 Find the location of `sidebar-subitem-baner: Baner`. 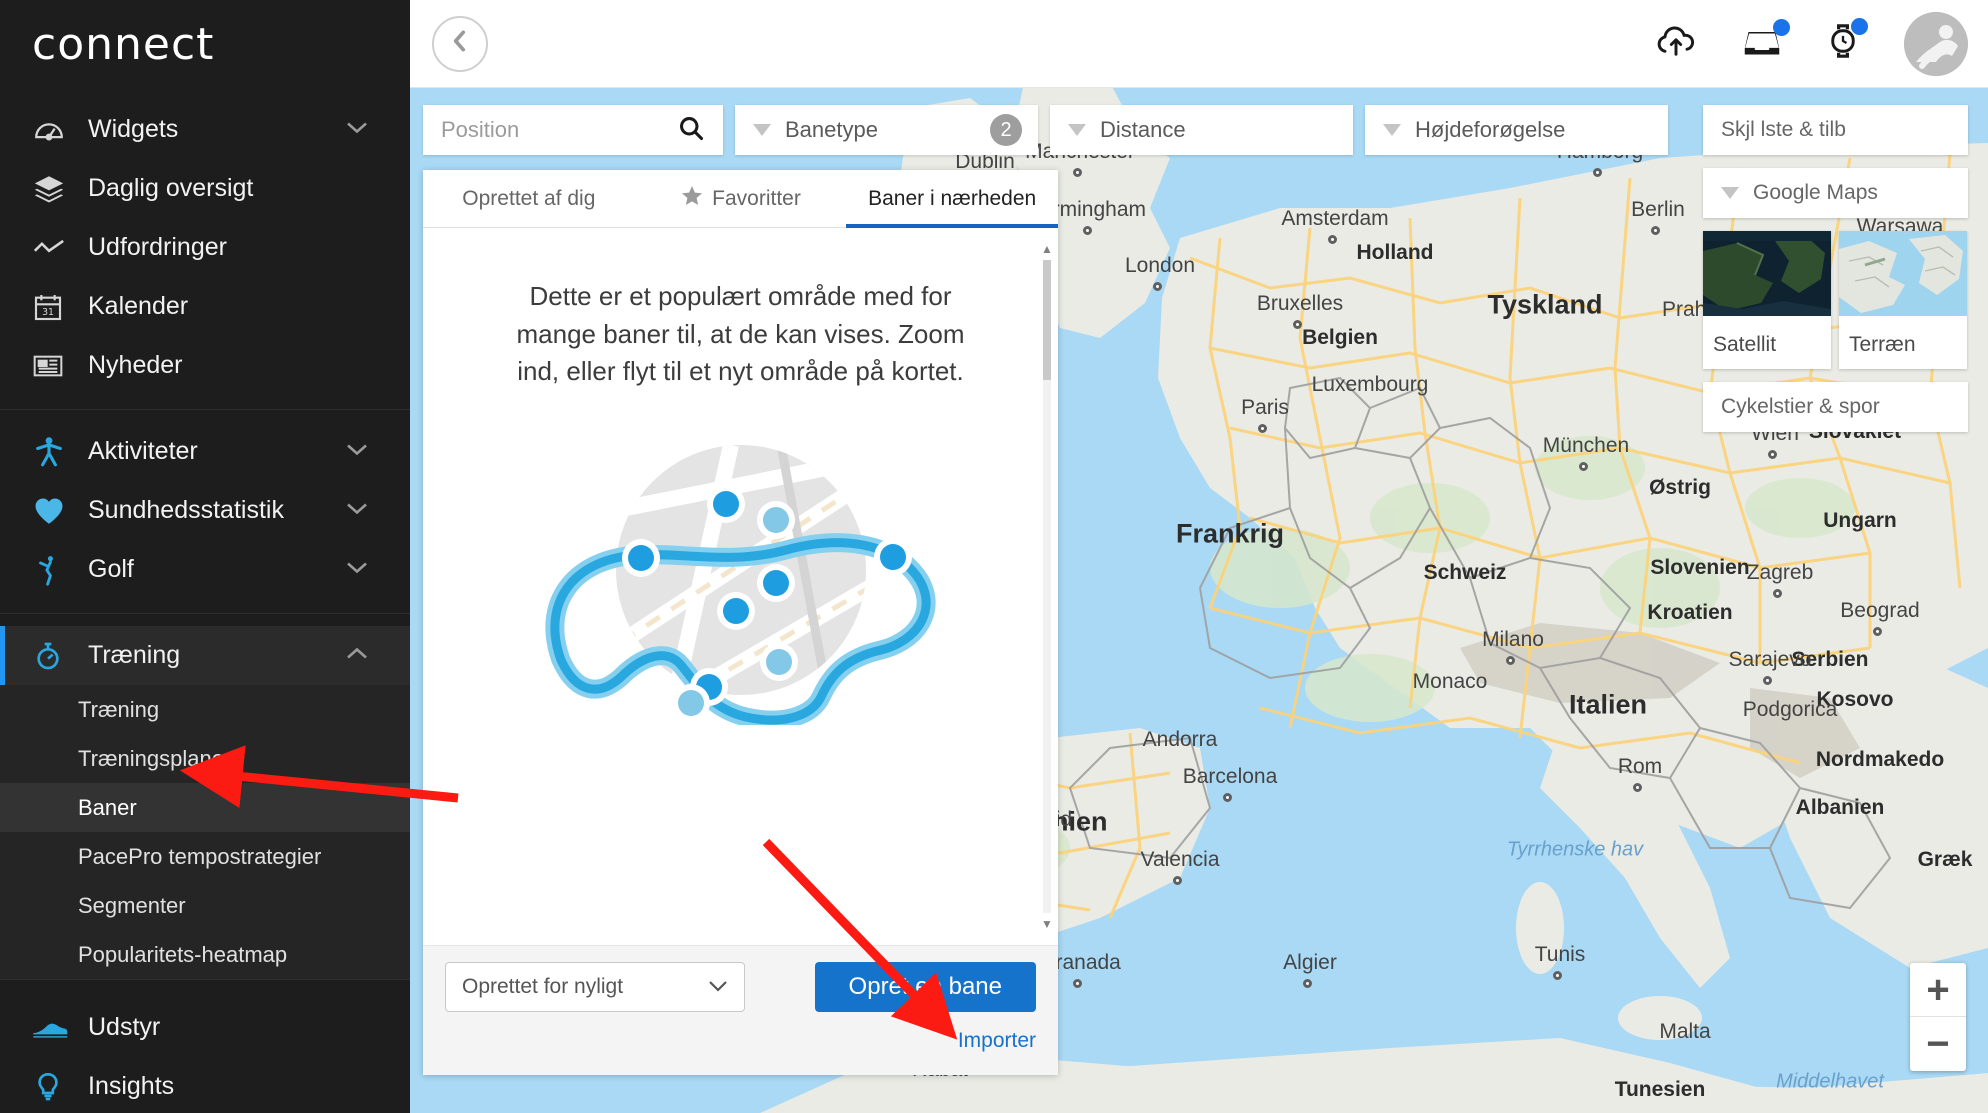

sidebar-subitem-baner: Baner is located at coordinates (205, 807).